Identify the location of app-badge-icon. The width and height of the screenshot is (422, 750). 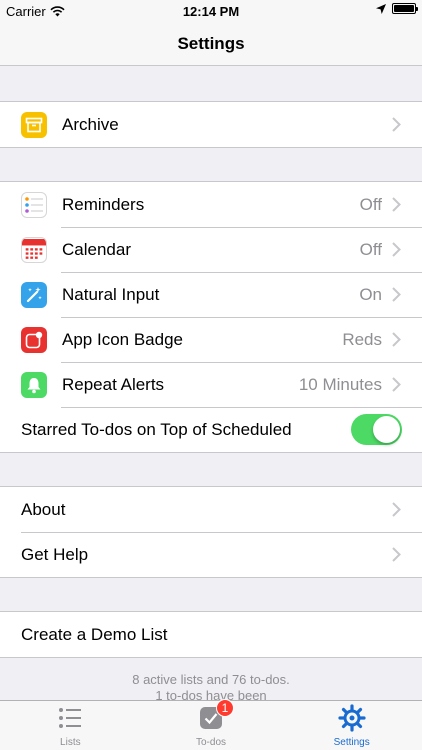
(34, 339).